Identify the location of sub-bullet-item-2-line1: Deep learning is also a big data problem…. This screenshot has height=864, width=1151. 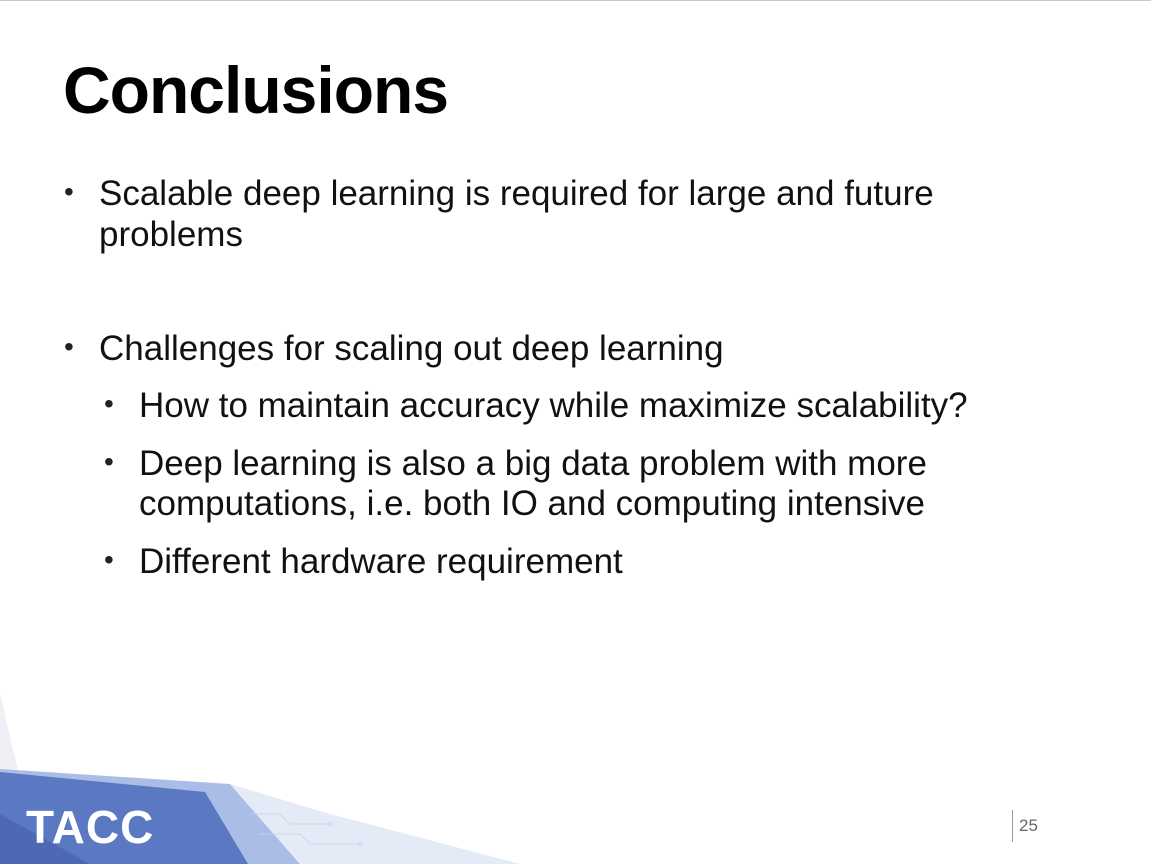
(533, 463).